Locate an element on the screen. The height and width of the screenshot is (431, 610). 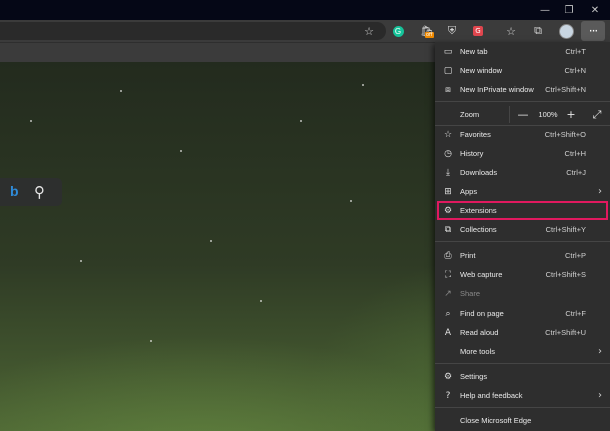
zoom-label: Zoom is located at coordinates (470, 114).